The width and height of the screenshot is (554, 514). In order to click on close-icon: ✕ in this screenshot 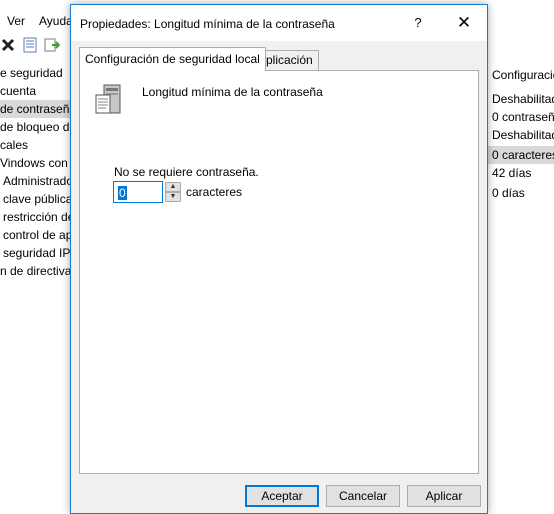, I will do `click(464, 23)`.